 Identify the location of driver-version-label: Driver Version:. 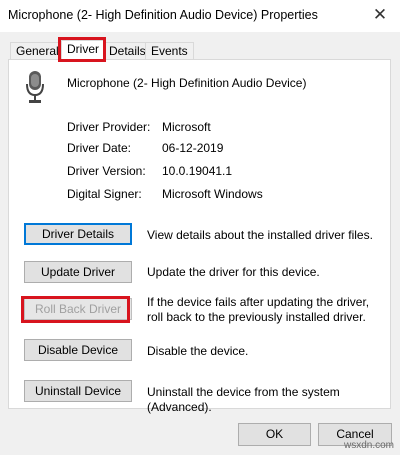
(106, 171).